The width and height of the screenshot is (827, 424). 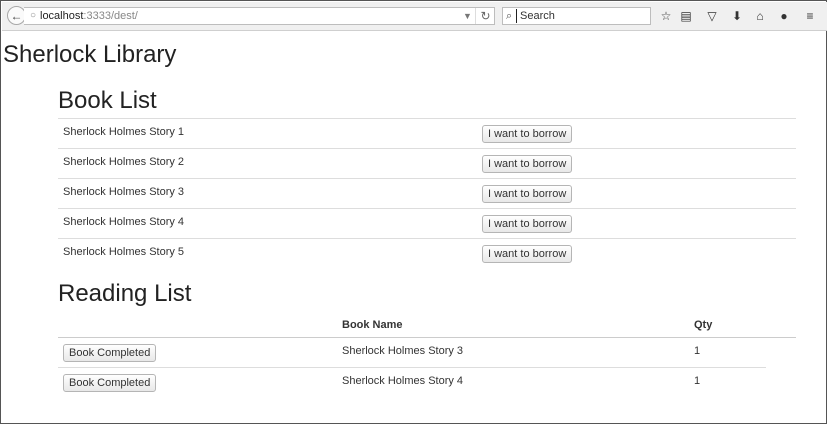 I want to click on chat-icon: ●, so click(x=784, y=16).